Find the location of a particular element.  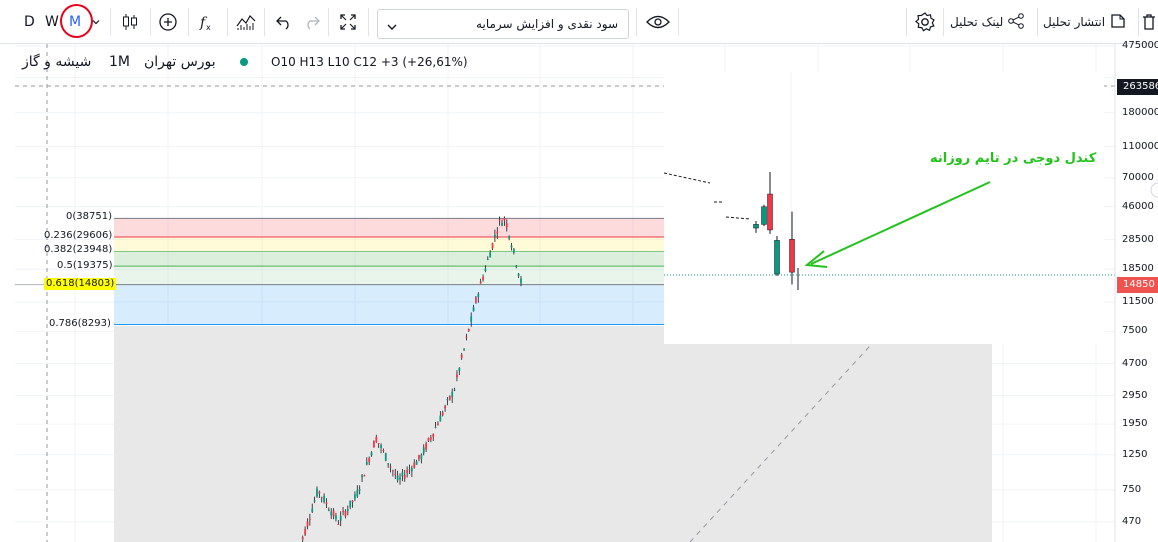

candles-icon is located at coordinates (130, 22).